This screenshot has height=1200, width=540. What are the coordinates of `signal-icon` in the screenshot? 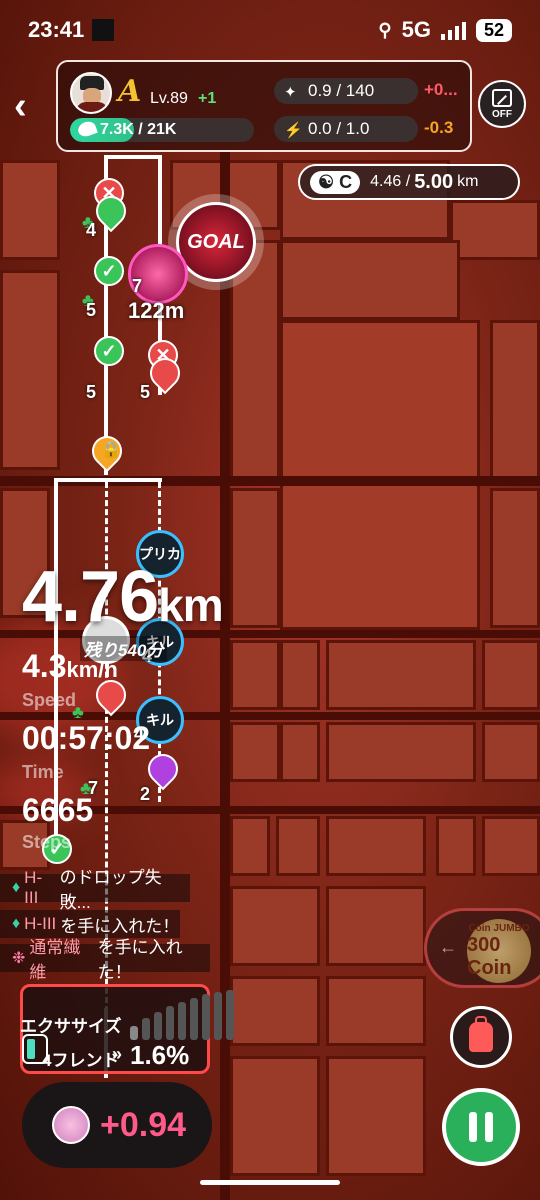 It's located at (453, 30).